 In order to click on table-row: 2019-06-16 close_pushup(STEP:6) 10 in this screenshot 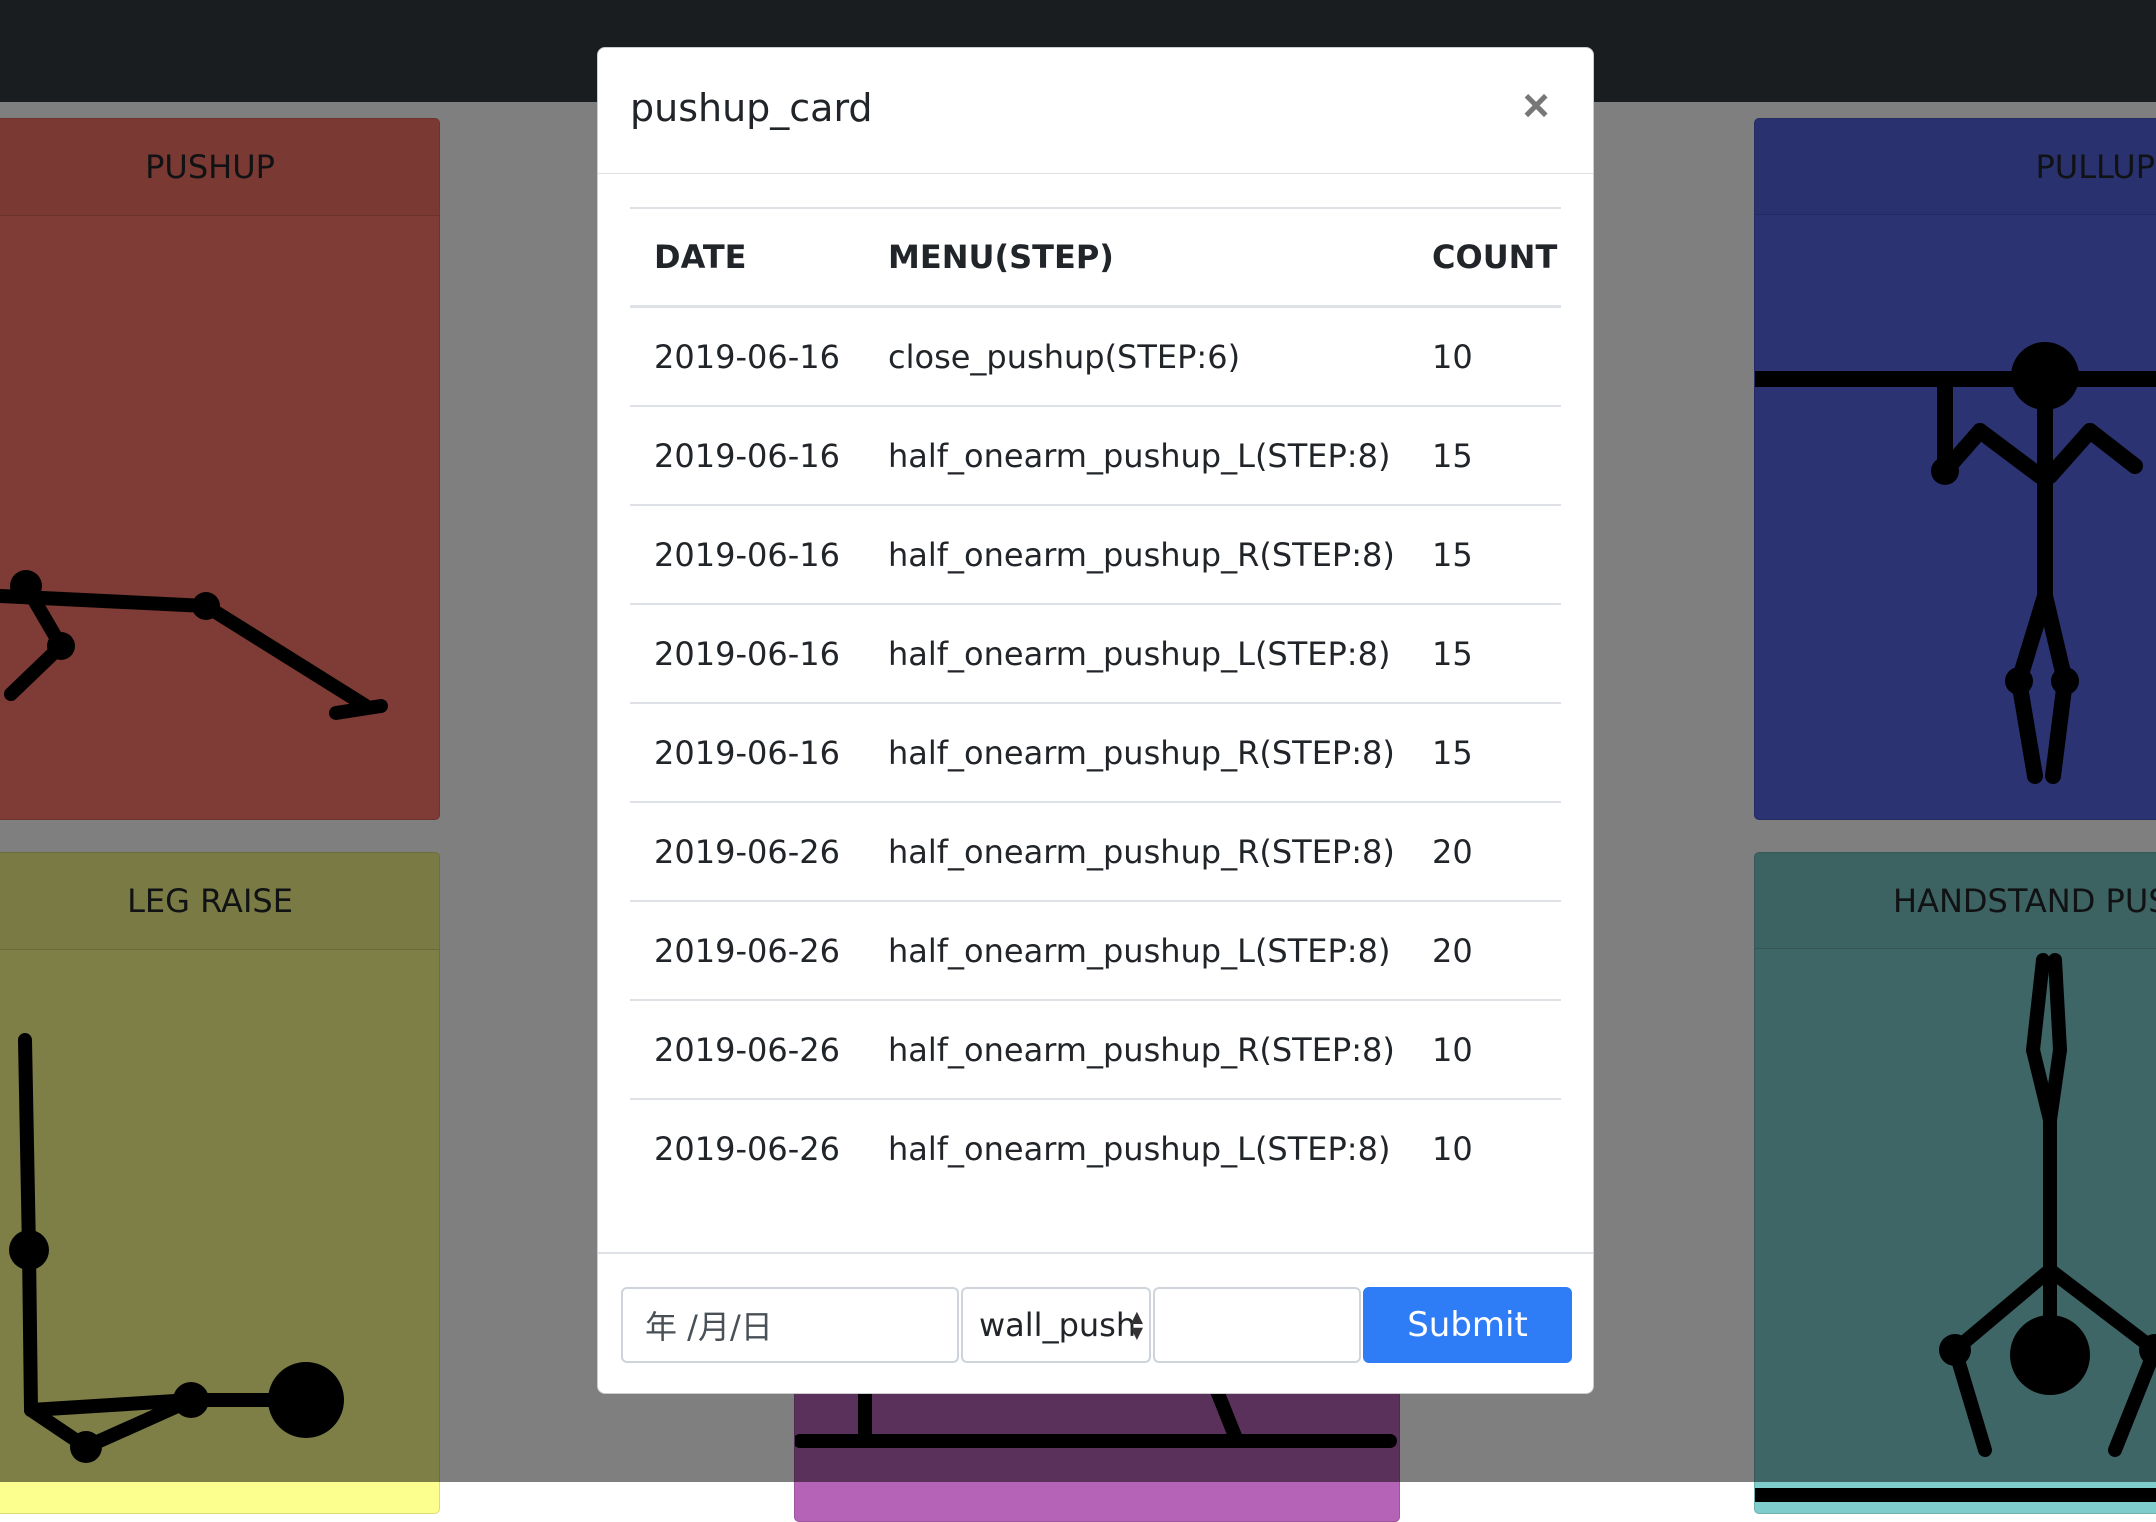, I will do `click(1095, 356)`.